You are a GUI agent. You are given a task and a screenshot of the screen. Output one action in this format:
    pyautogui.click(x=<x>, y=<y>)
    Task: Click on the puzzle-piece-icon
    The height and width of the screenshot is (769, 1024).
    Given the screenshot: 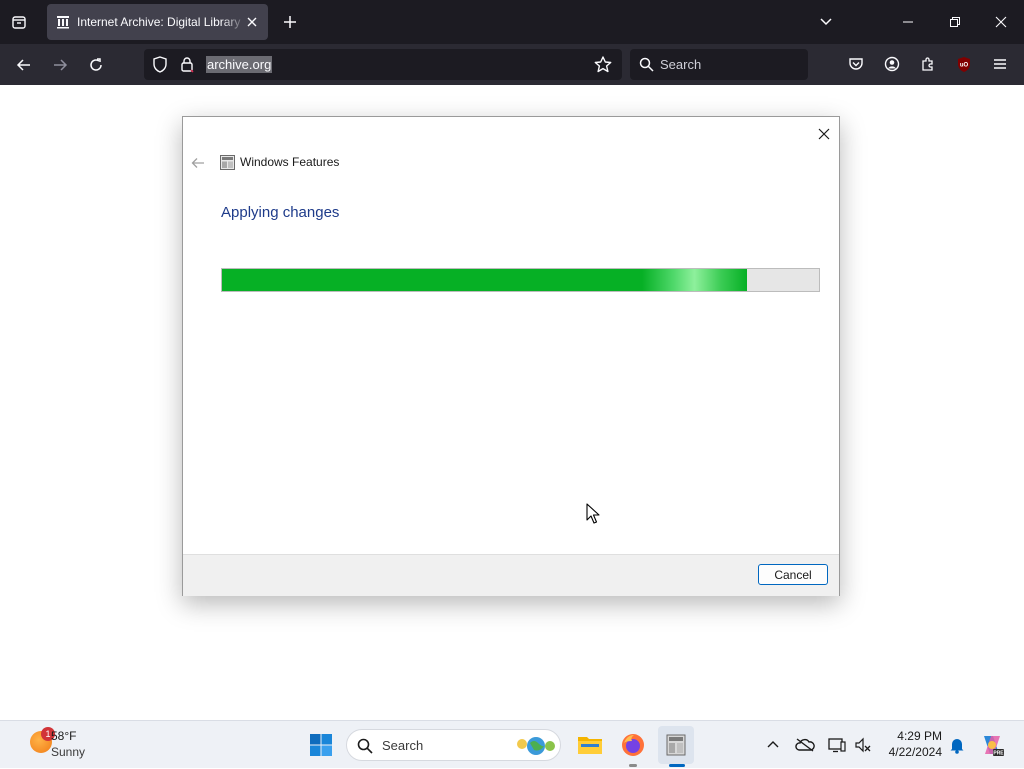 What is the action you would take?
    pyautogui.click(x=927, y=64)
    